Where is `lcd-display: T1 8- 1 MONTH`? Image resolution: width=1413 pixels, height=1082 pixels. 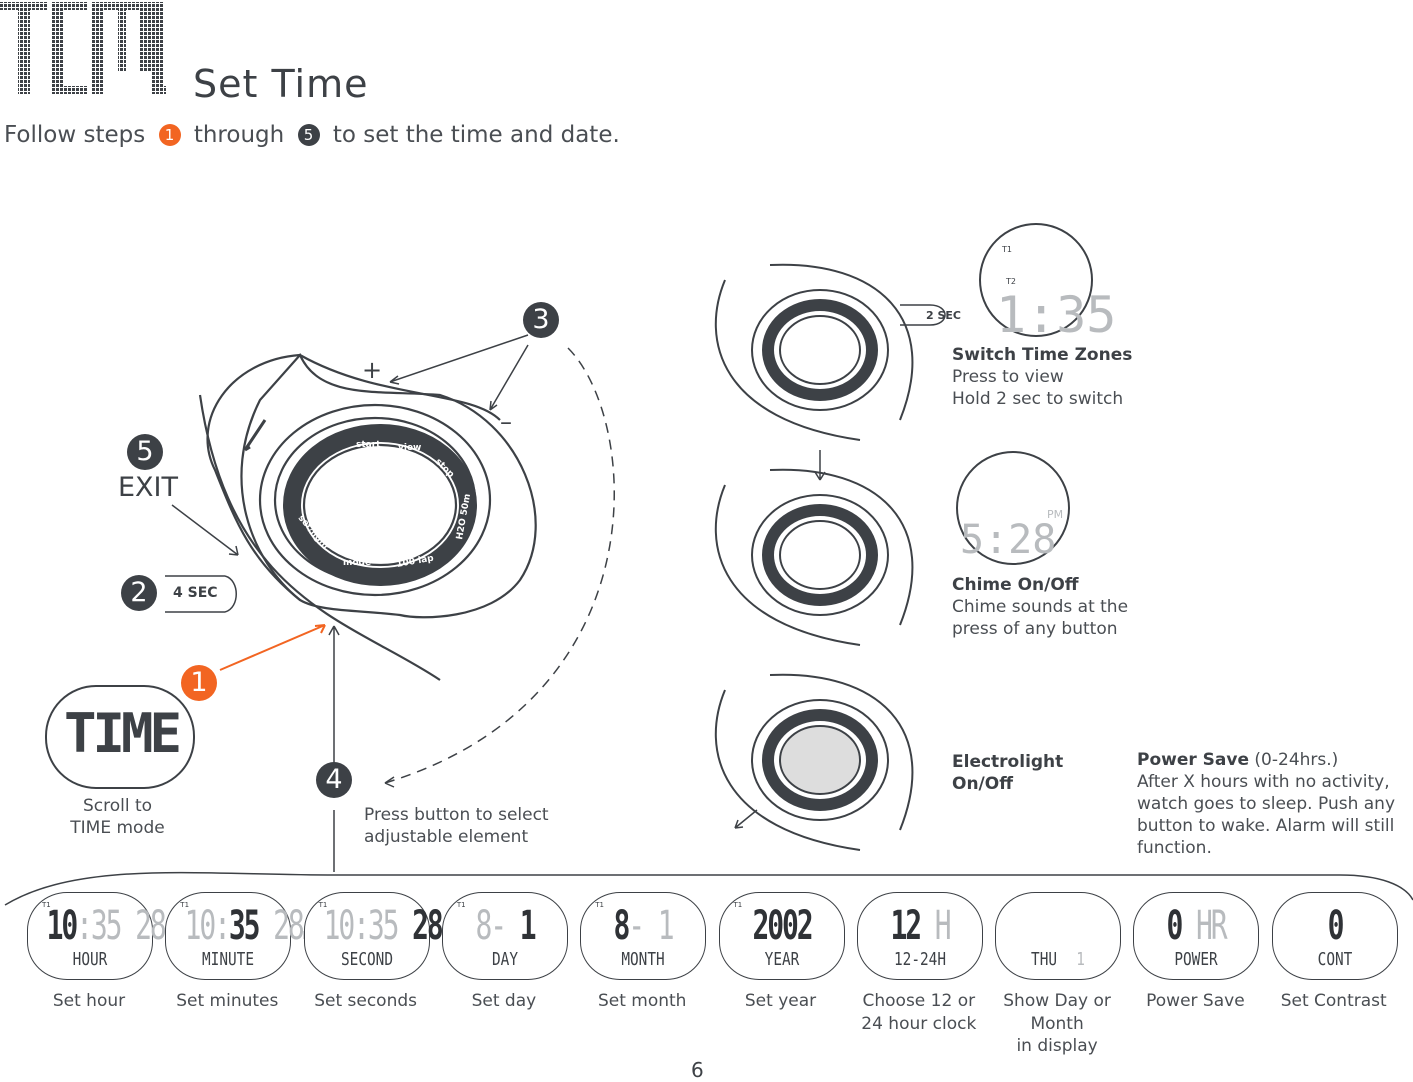
lcd-display: T1 8- 1 MONTH is located at coordinates (643, 936).